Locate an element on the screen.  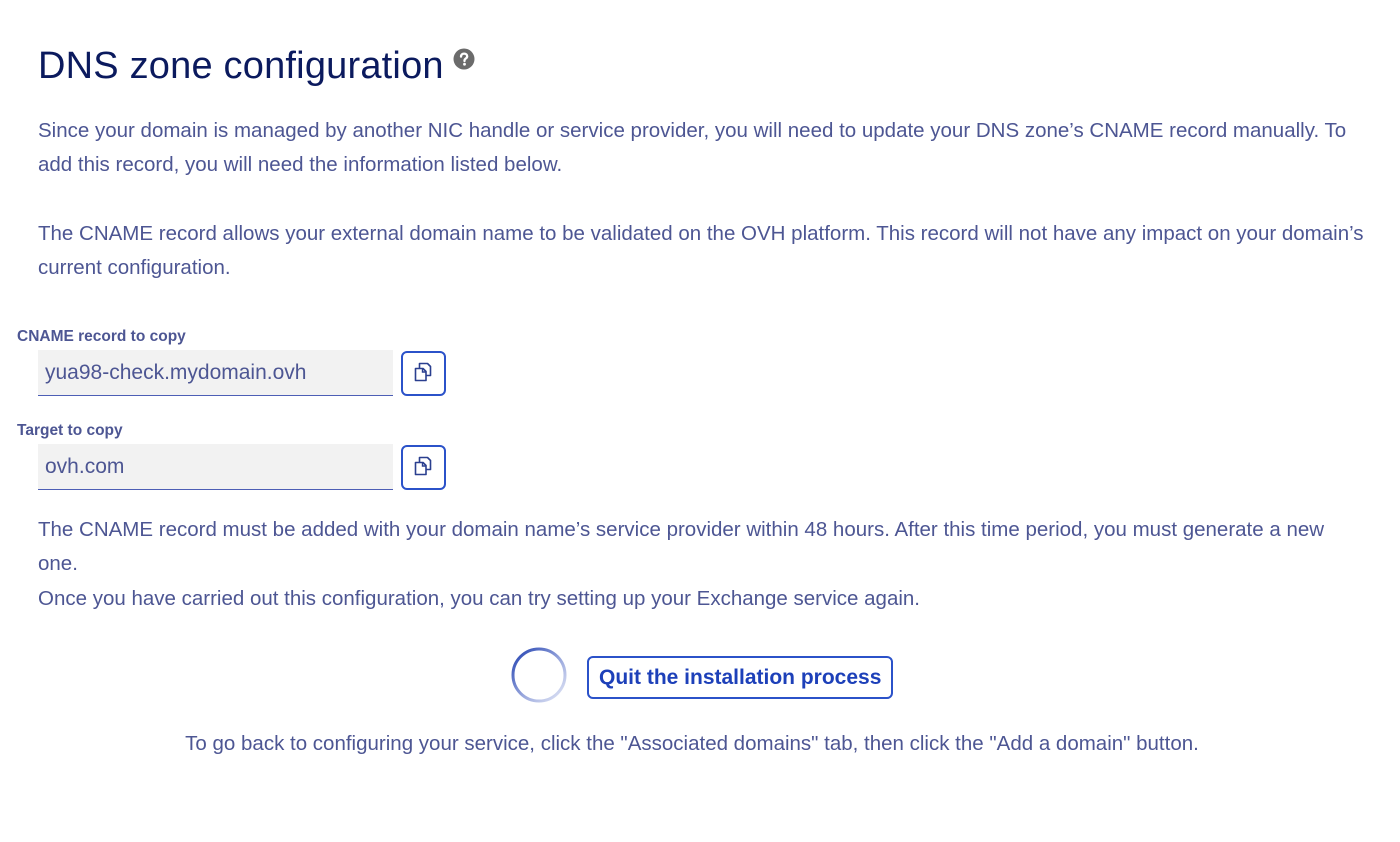
cname-record-label: CNAME record to copy is located at coordinates (101, 336).